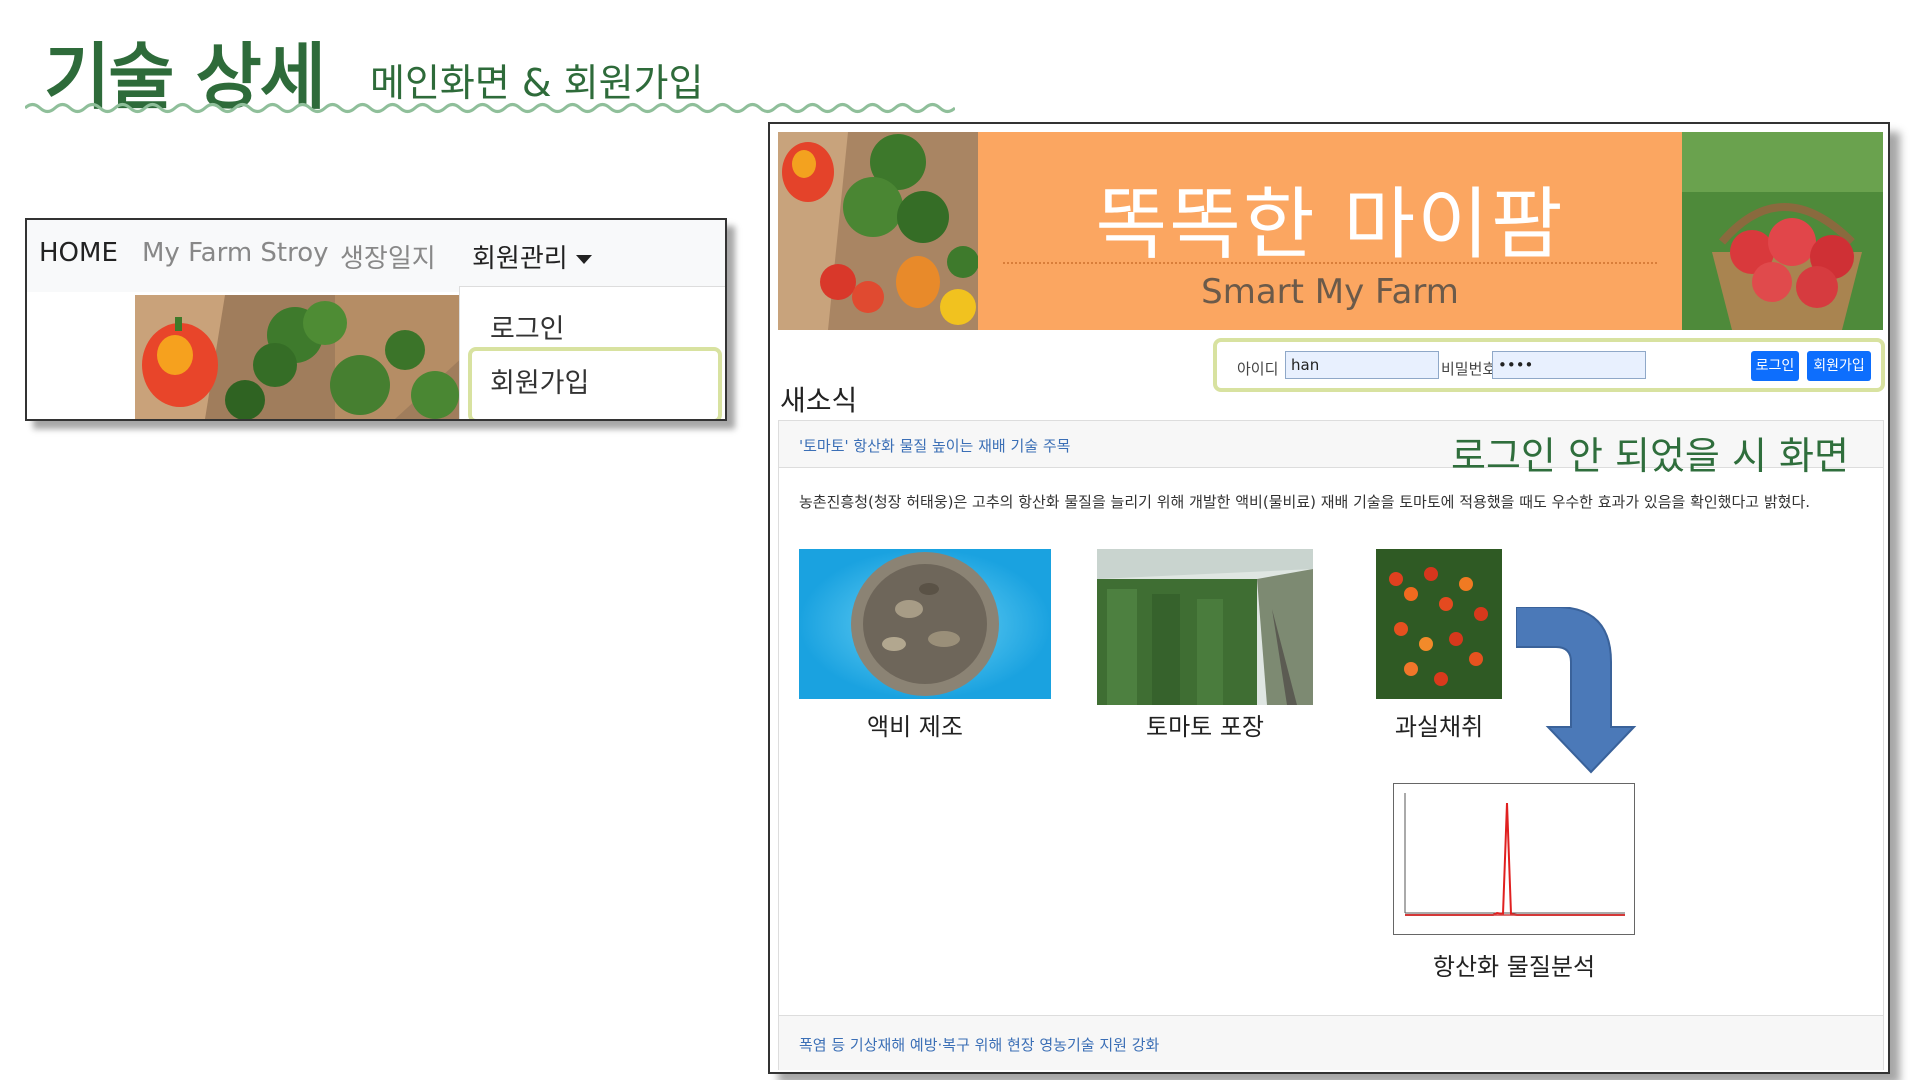 This screenshot has width=1920, height=1080. What do you see at coordinates (1331, 449) in the screenshot?
I see `news-card-header: '토마토' 항산화 물질 높이는 재배 기술 주목 로그인 안 되었을 시 화면` at bounding box center [1331, 449].